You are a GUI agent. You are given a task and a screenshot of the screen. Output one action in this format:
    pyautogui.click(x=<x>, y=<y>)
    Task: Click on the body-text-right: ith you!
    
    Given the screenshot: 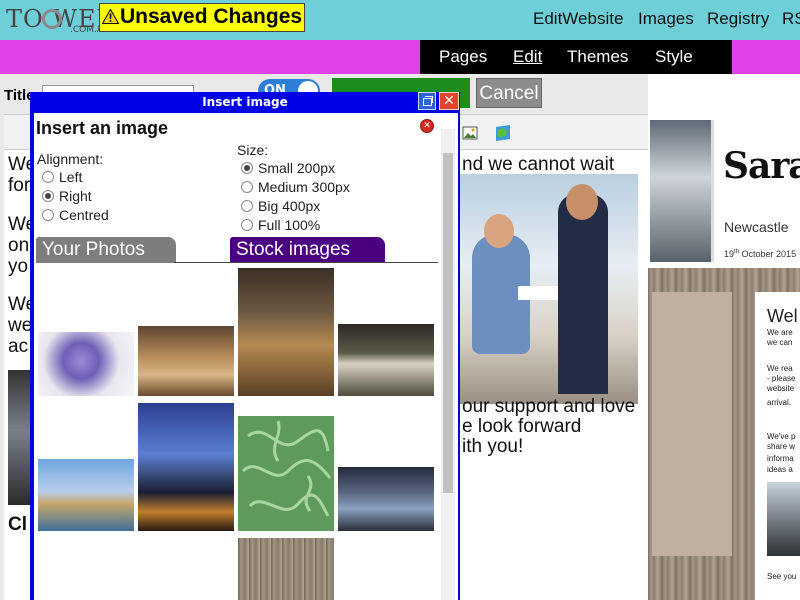 What is the action you would take?
    pyautogui.click(x=493, y=446)
    